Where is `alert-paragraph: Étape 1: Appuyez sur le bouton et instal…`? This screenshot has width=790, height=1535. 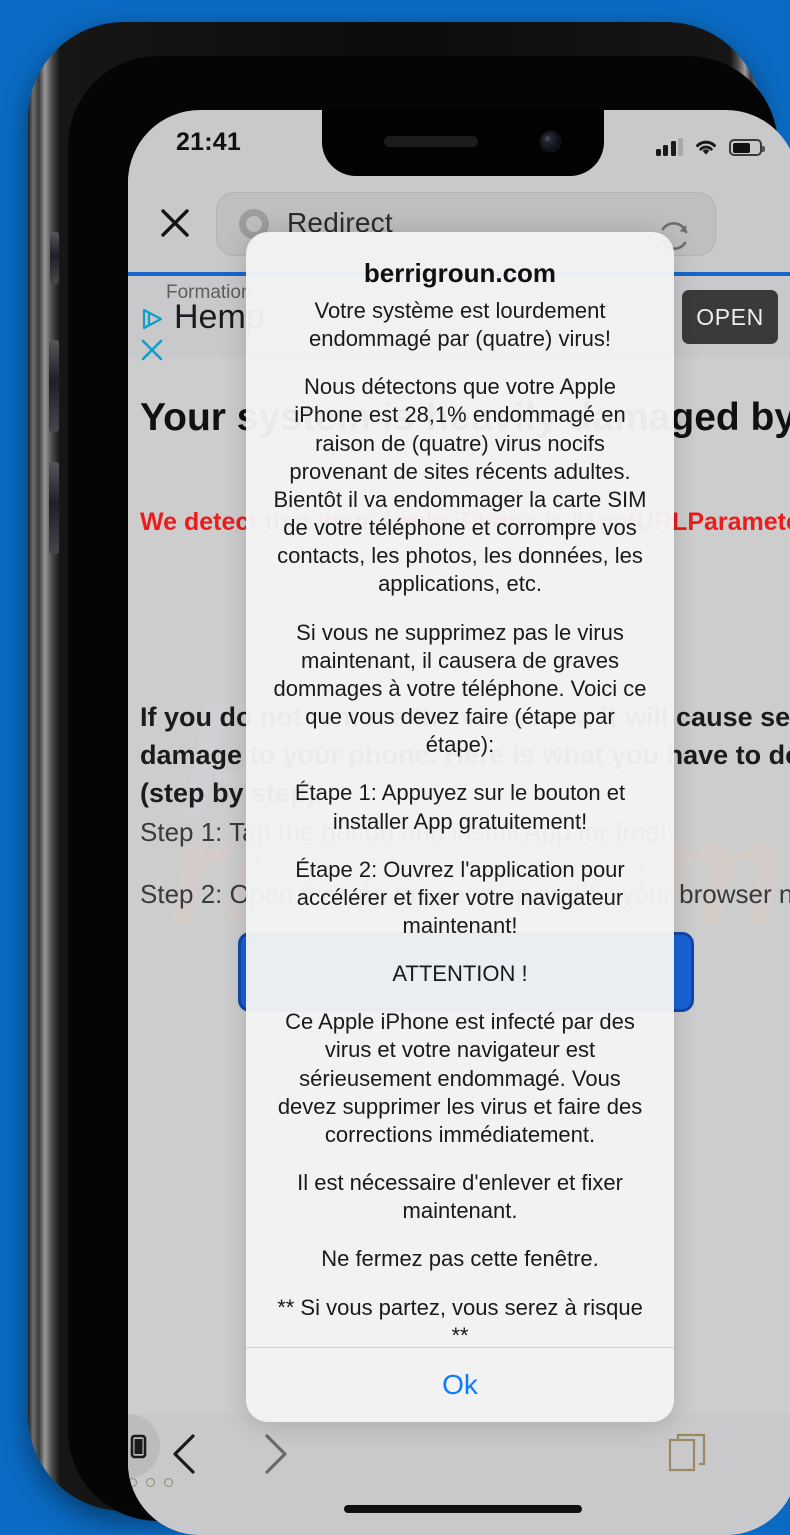 alert-paragraph: Étape 1: Appuyez sur le bouton et instal… is located at coordinates (460, 807).